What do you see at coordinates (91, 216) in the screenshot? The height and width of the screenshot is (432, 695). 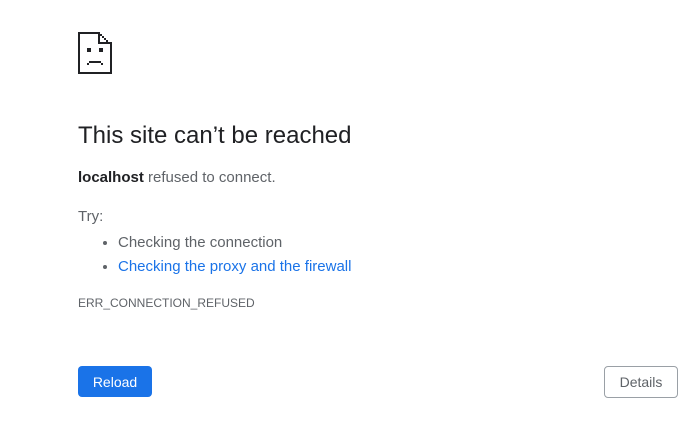 I see `try-label: Try:` at bounding box center [91, 216].